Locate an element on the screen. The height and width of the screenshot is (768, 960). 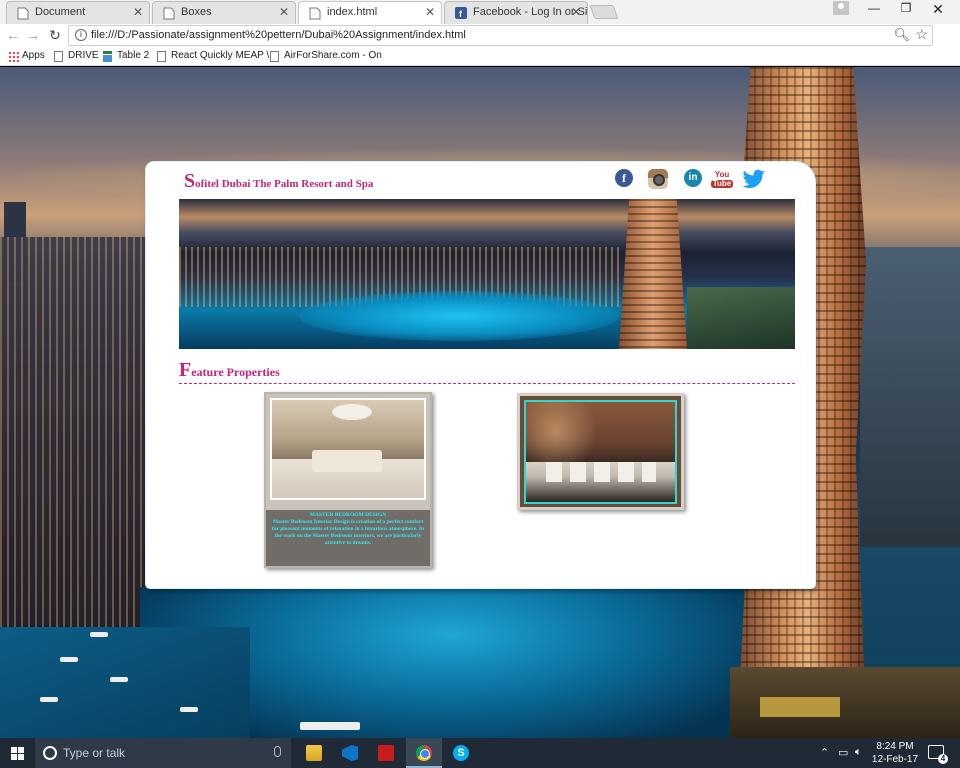
table-icon is located at coordinates (107, 56).